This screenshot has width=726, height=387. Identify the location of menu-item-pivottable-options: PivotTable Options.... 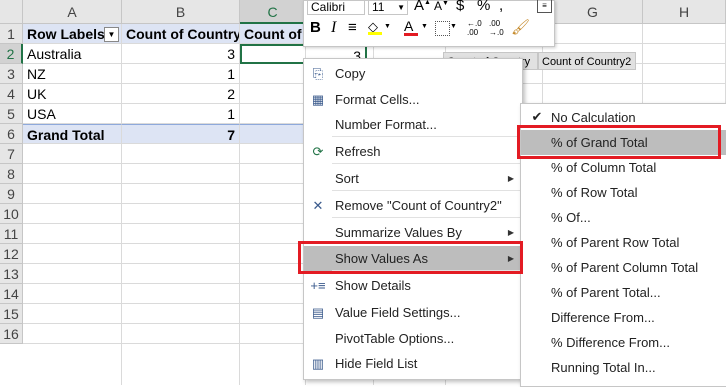
(413, 339).